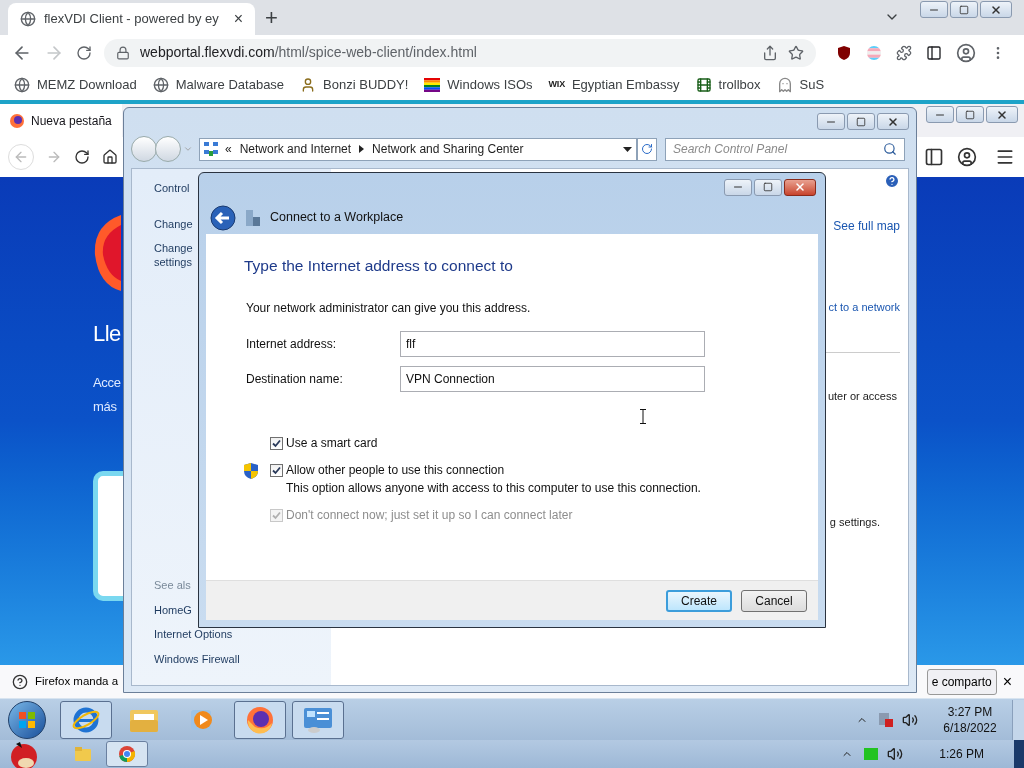 The height and width of the screenshot is (768, 1024). What do you see at coordinates (448, 149) in the screenshot?
I see `breadcrumb-item: Network and Sharing Center` at bounding box center [448, 149].